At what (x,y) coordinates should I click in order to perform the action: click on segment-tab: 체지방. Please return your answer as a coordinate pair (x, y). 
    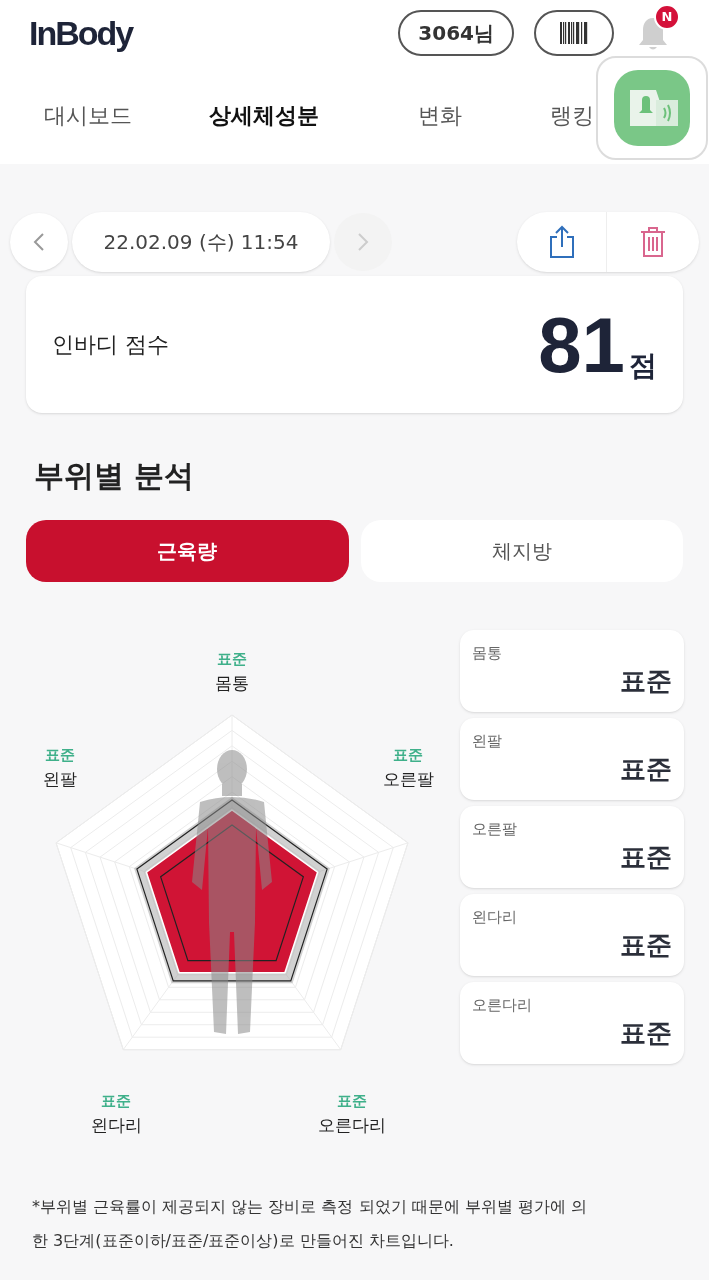
    Looking at the image, I should click on (521, 551).